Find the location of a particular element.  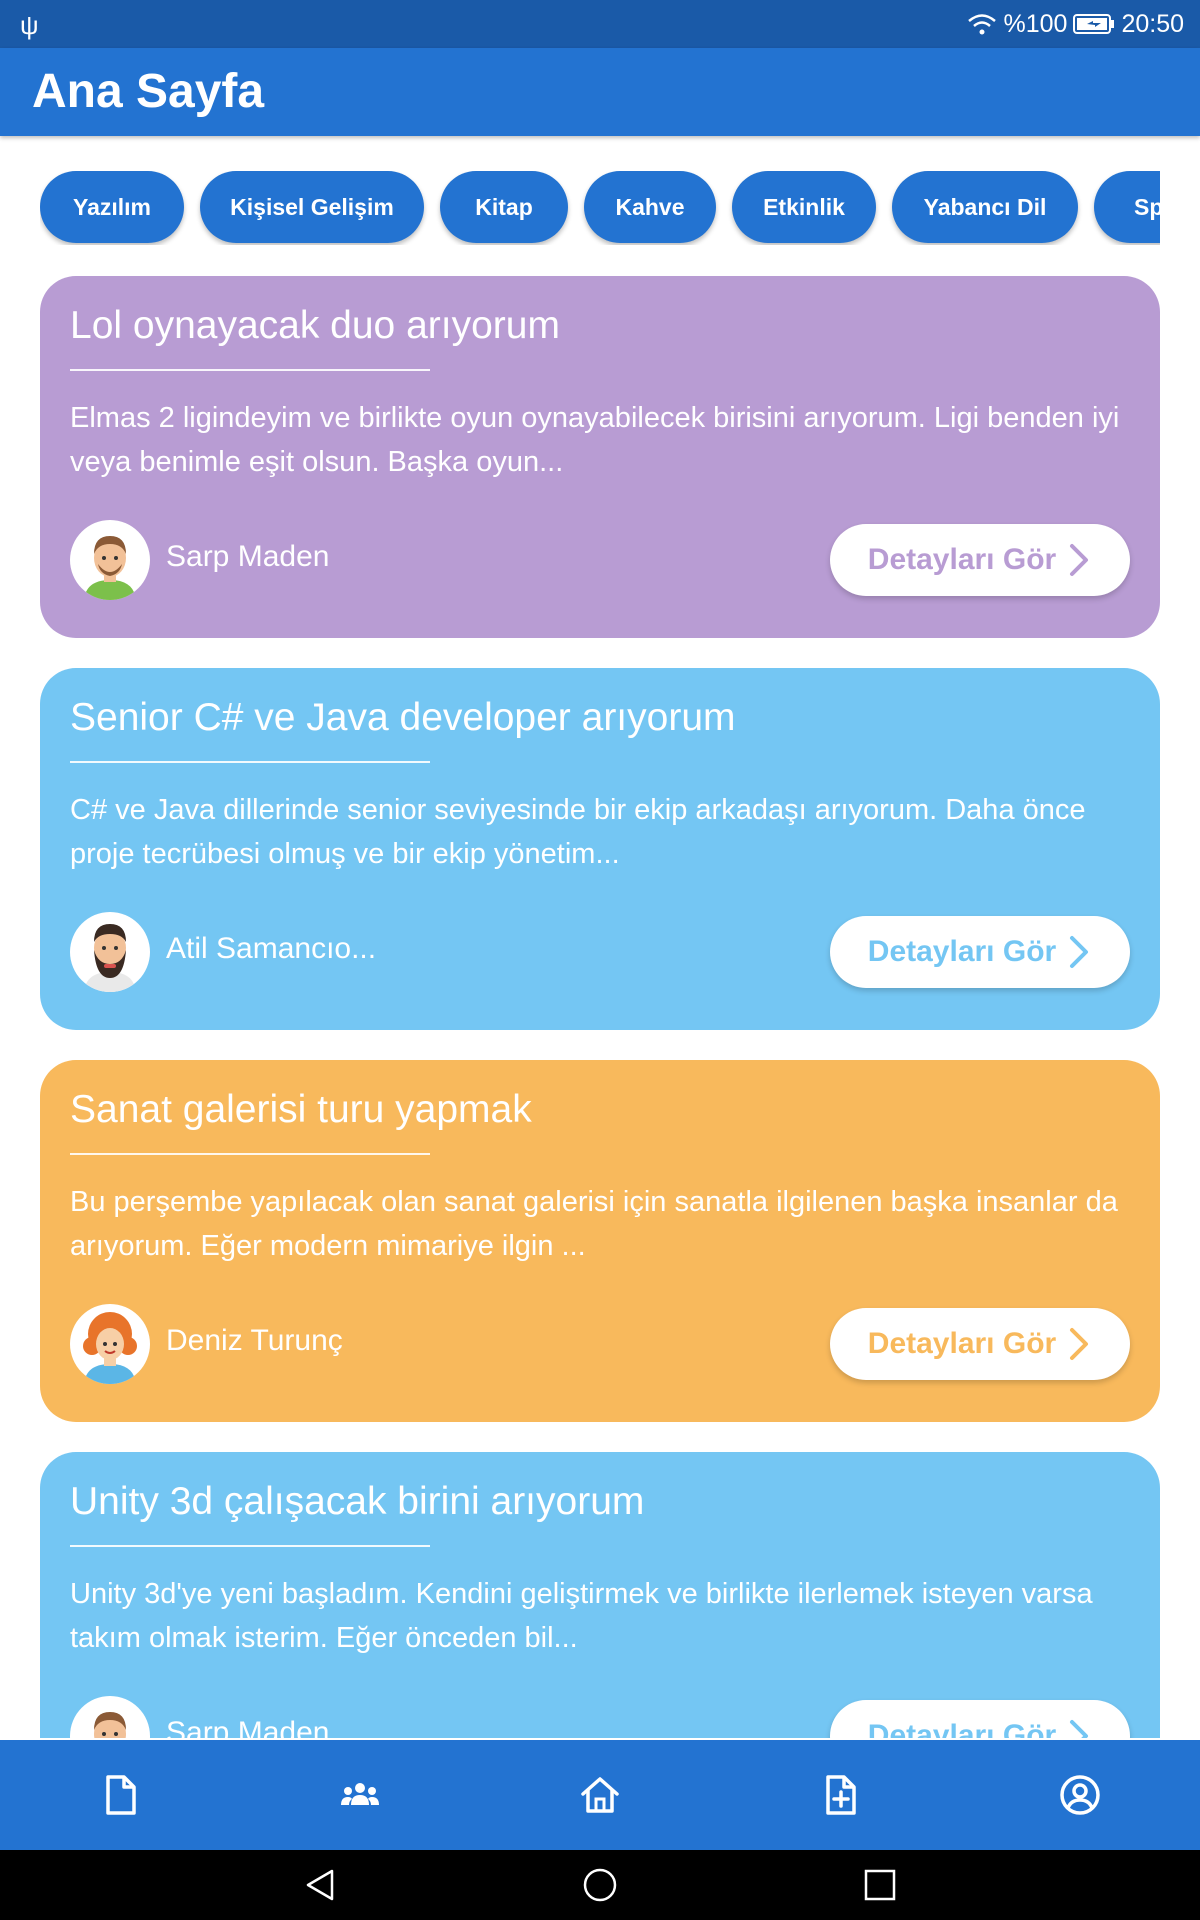

category-chip: Kitap is located at coordinates (504, 207).